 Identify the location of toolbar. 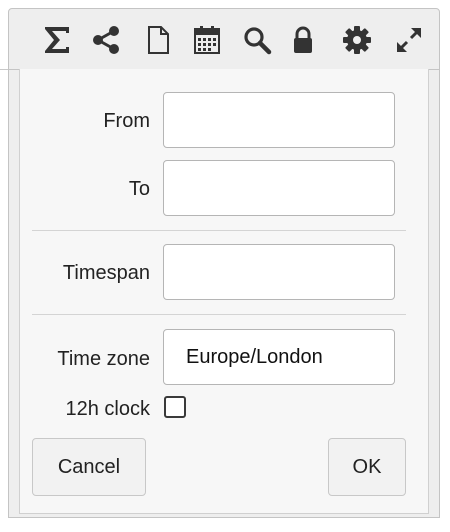
(224, 39).